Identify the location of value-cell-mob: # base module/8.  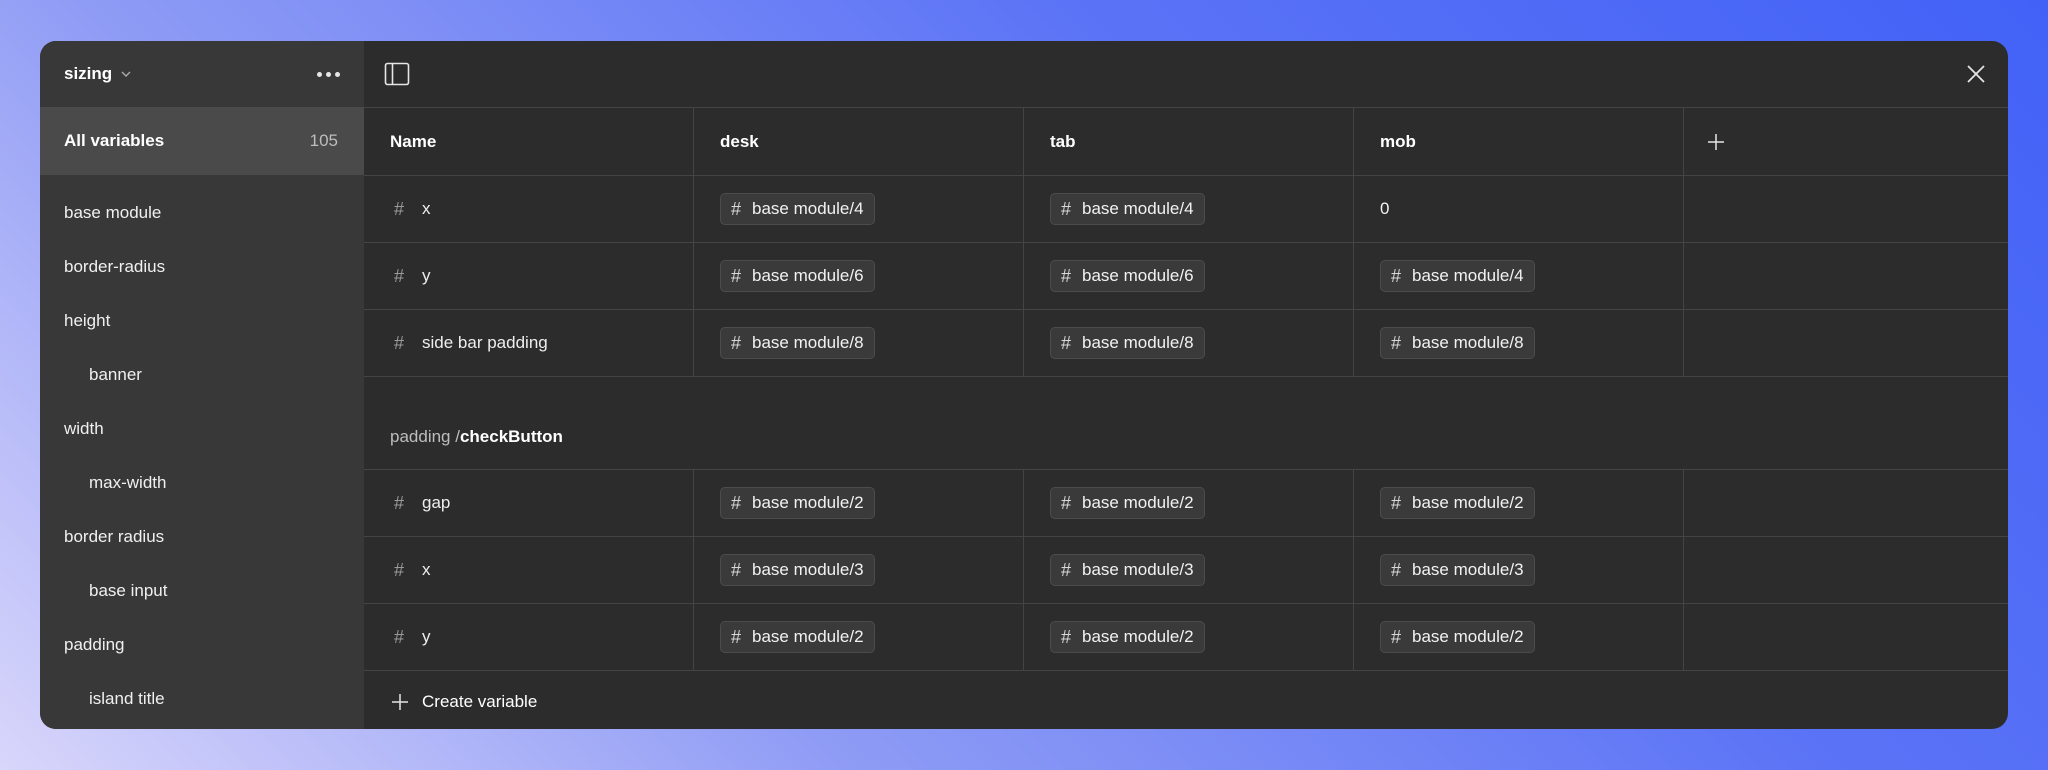
(1519, 343).